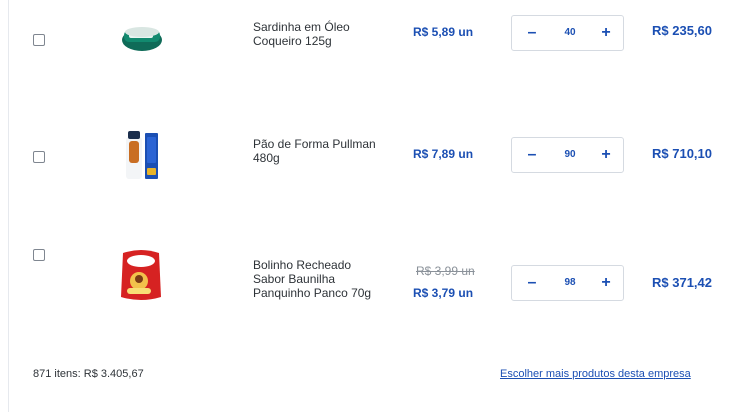 Image resolution: width=743 pixels, height=412 pixels. I want to click on unit-price: R$ 3,79 un, so click(443, 293).